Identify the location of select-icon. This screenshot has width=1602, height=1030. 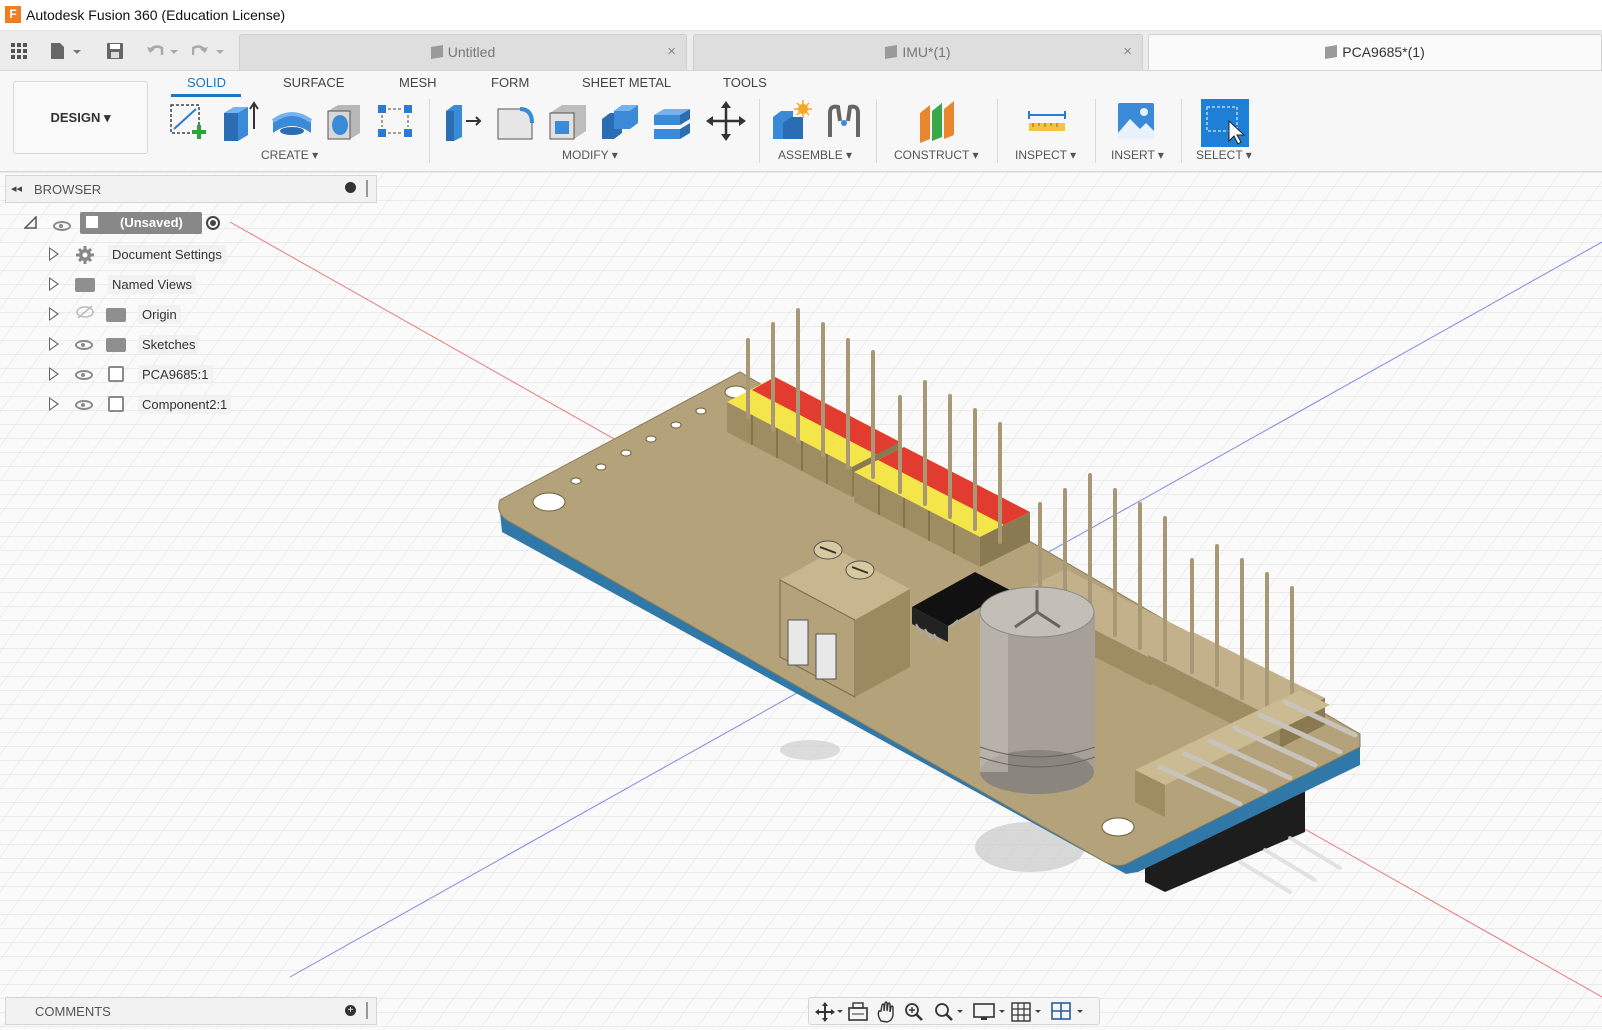
(1225, 123).